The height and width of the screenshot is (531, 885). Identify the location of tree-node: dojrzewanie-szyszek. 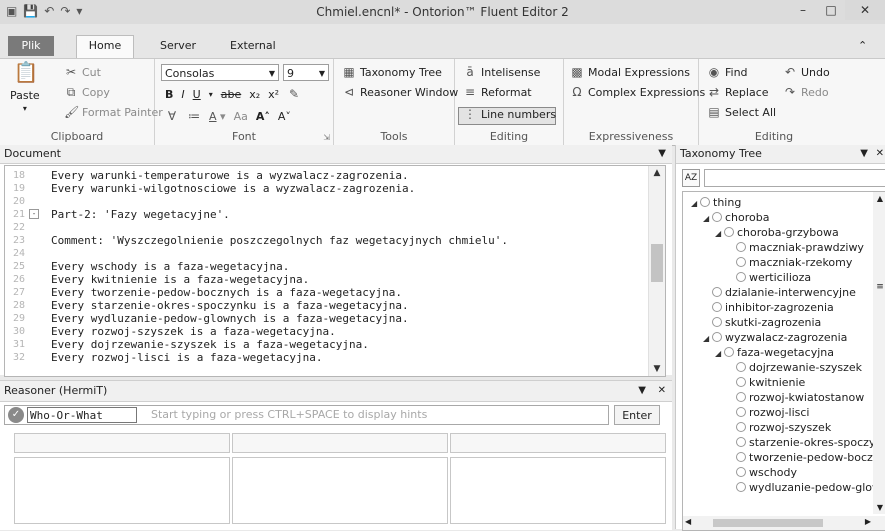
(794, 367).